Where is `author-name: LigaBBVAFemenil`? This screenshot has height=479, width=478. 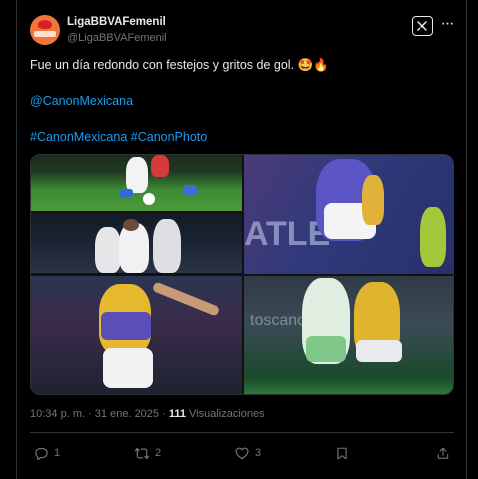 author-name: LigaBBVAFemenil is located at coordinates (116, 22).